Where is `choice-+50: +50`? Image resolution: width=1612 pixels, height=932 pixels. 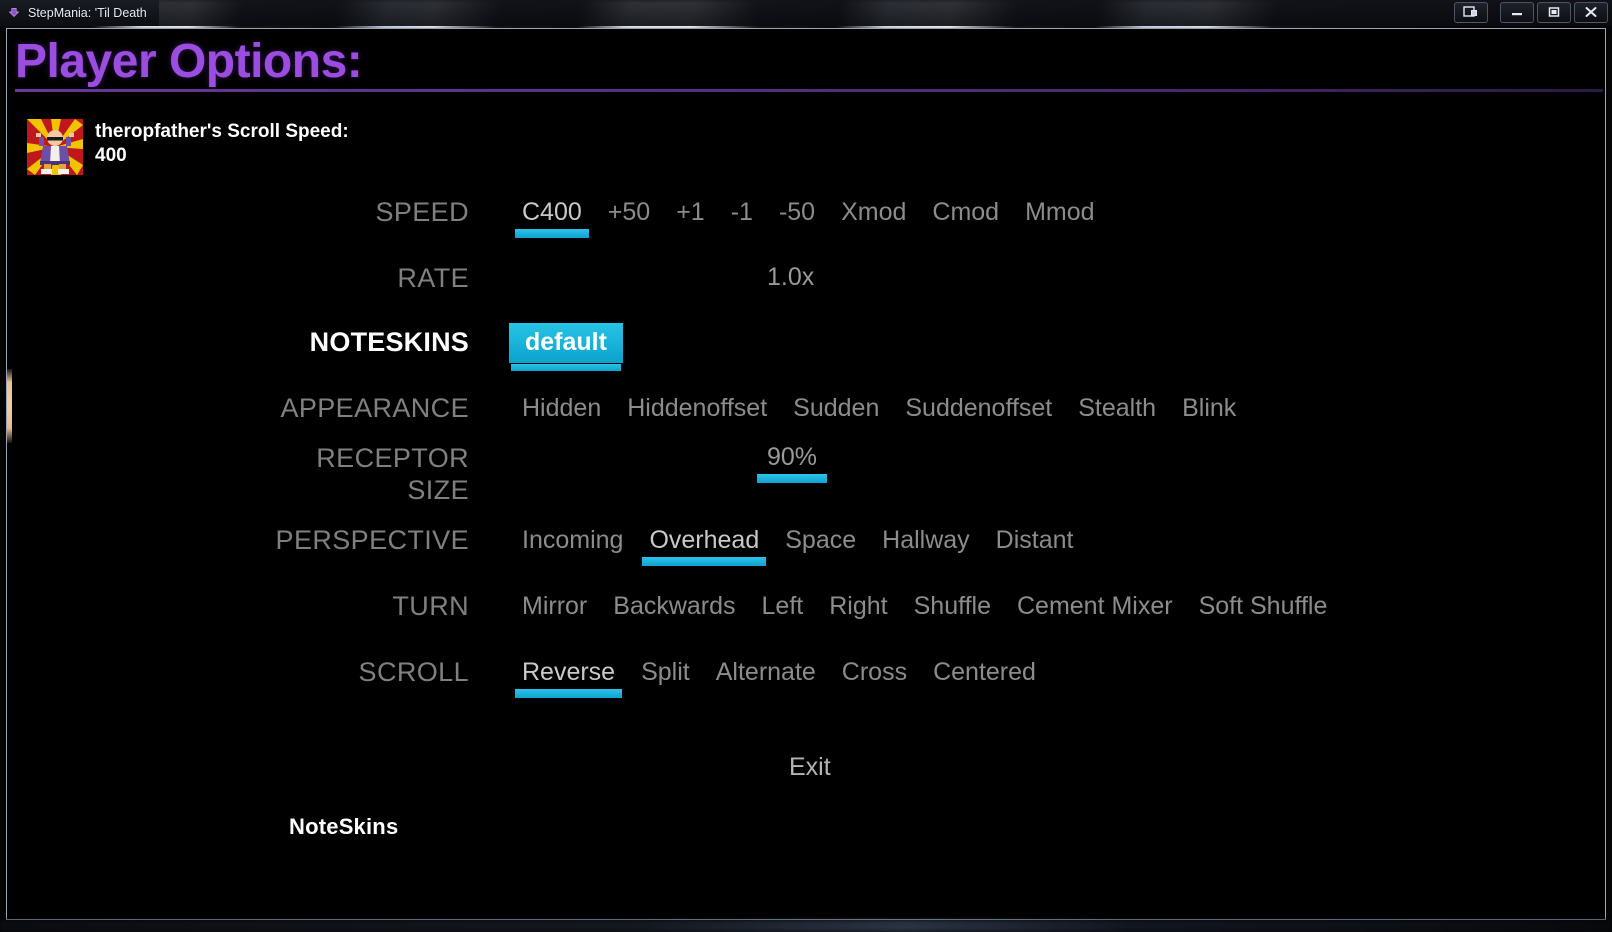 choice-+50: +50 is located at coordinates (629, 212).